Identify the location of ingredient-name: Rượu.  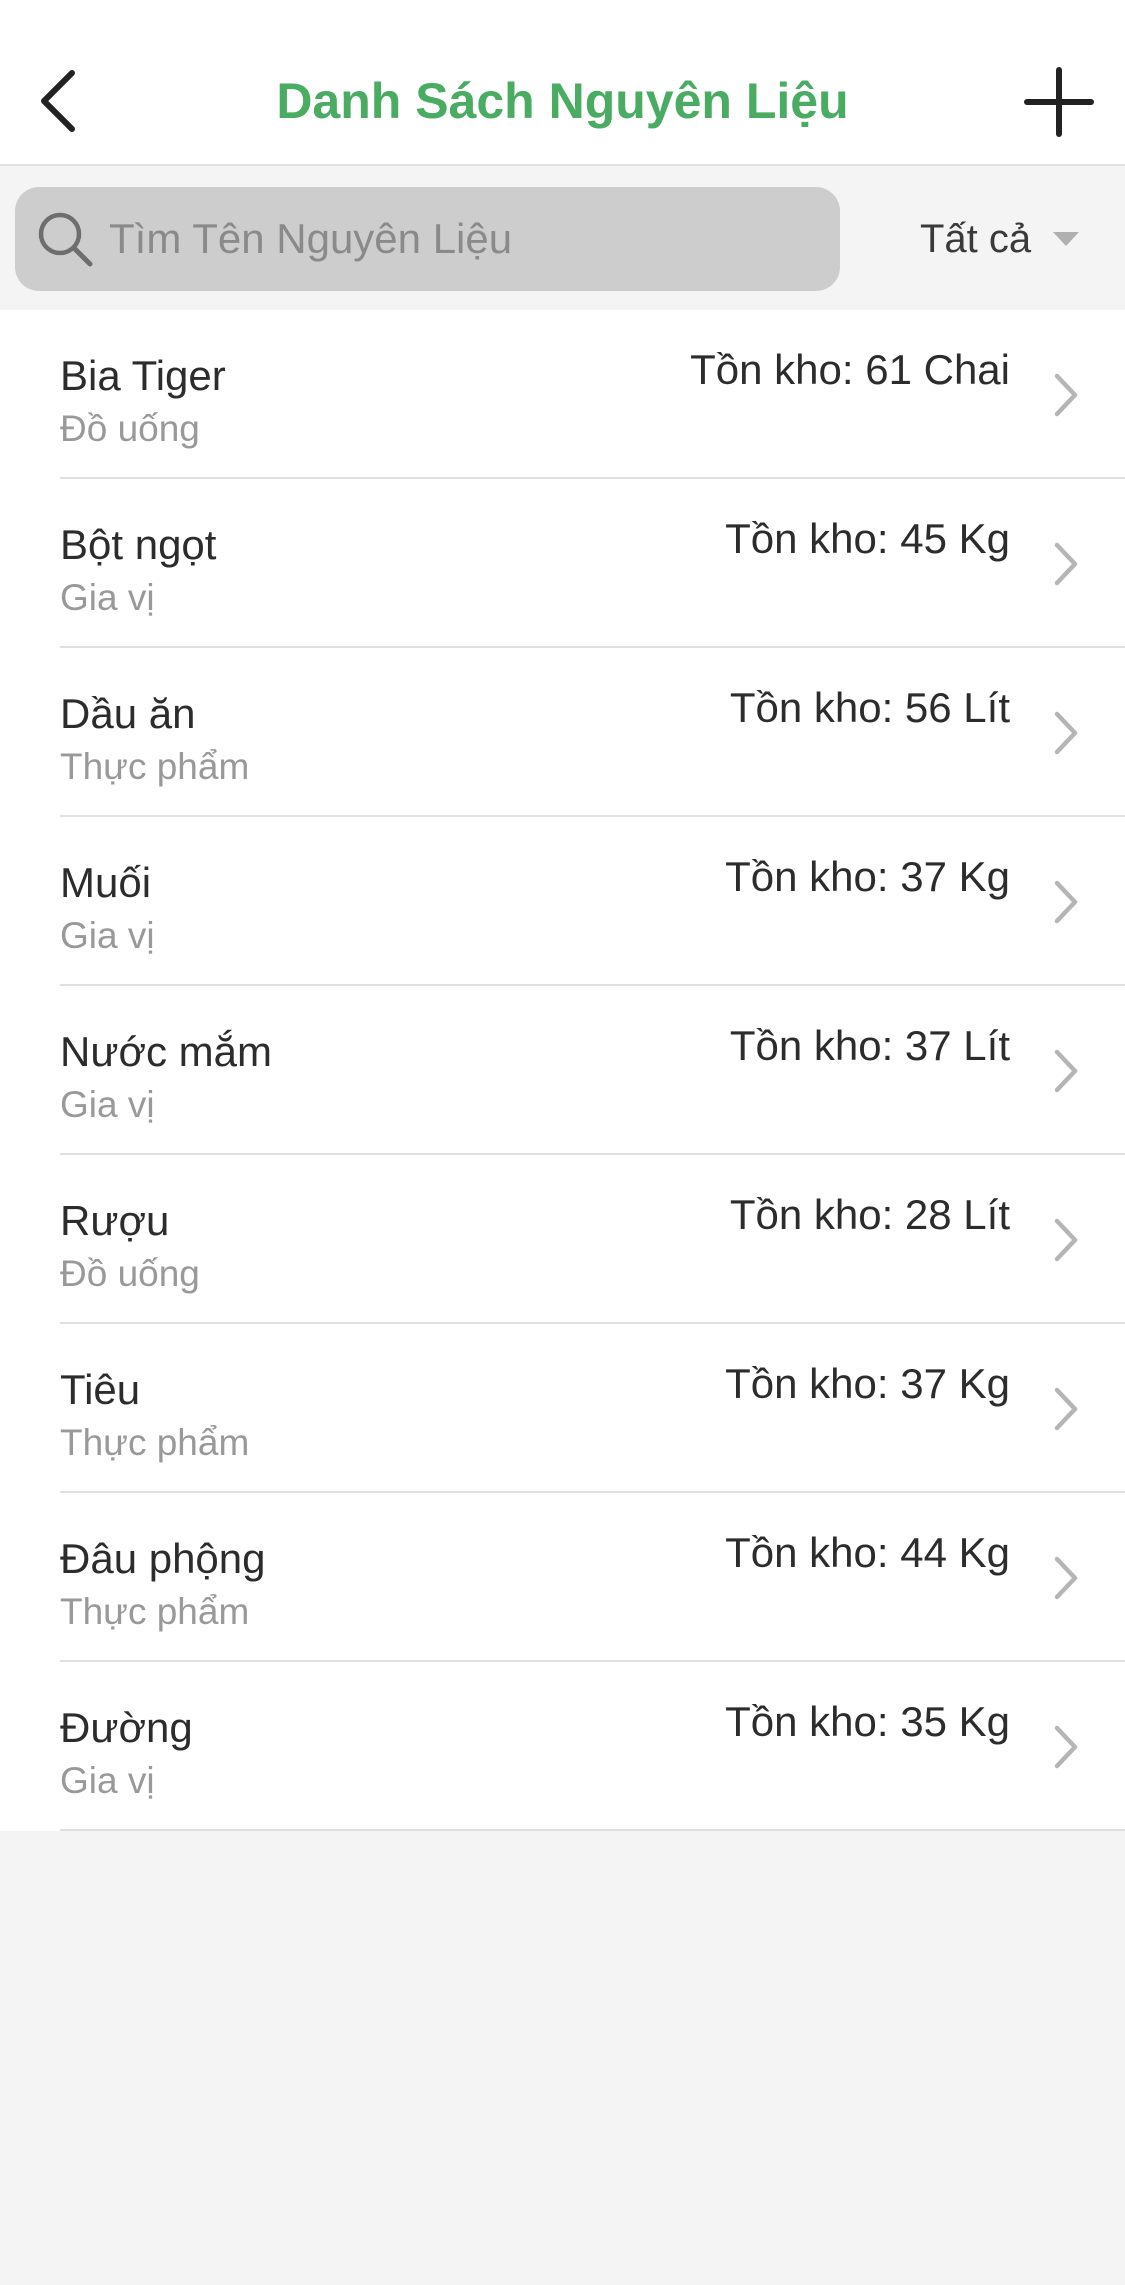
(115, 1220).